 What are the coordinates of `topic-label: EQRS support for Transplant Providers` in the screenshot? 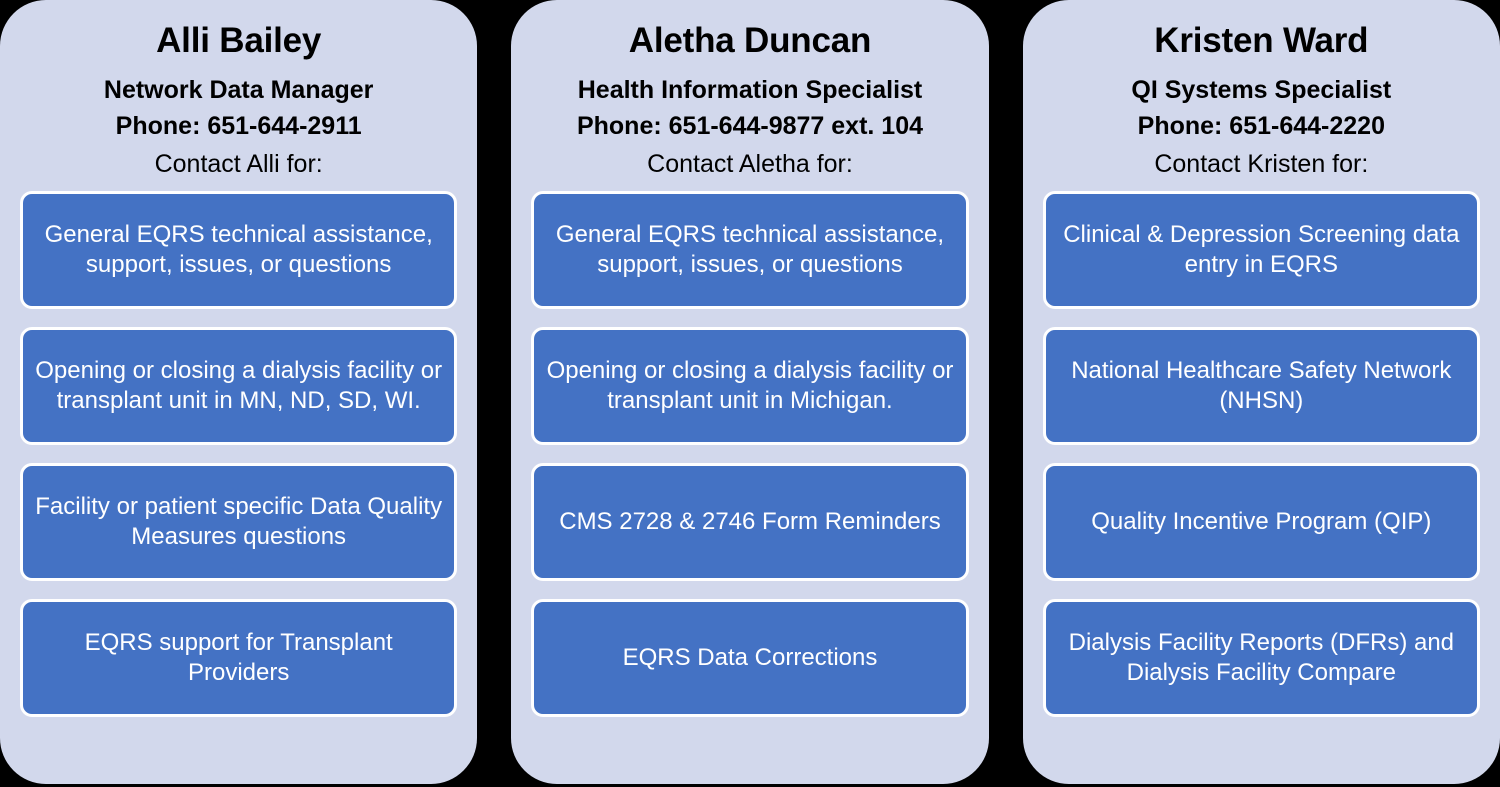 It's located at (238, 657).